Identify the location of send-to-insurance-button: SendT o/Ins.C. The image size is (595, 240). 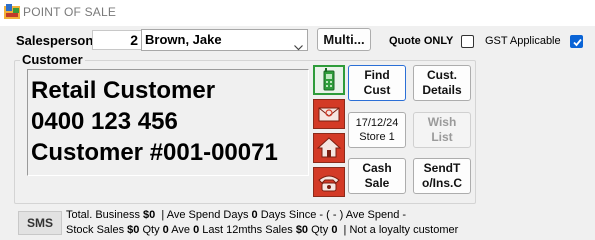
(442, 176).